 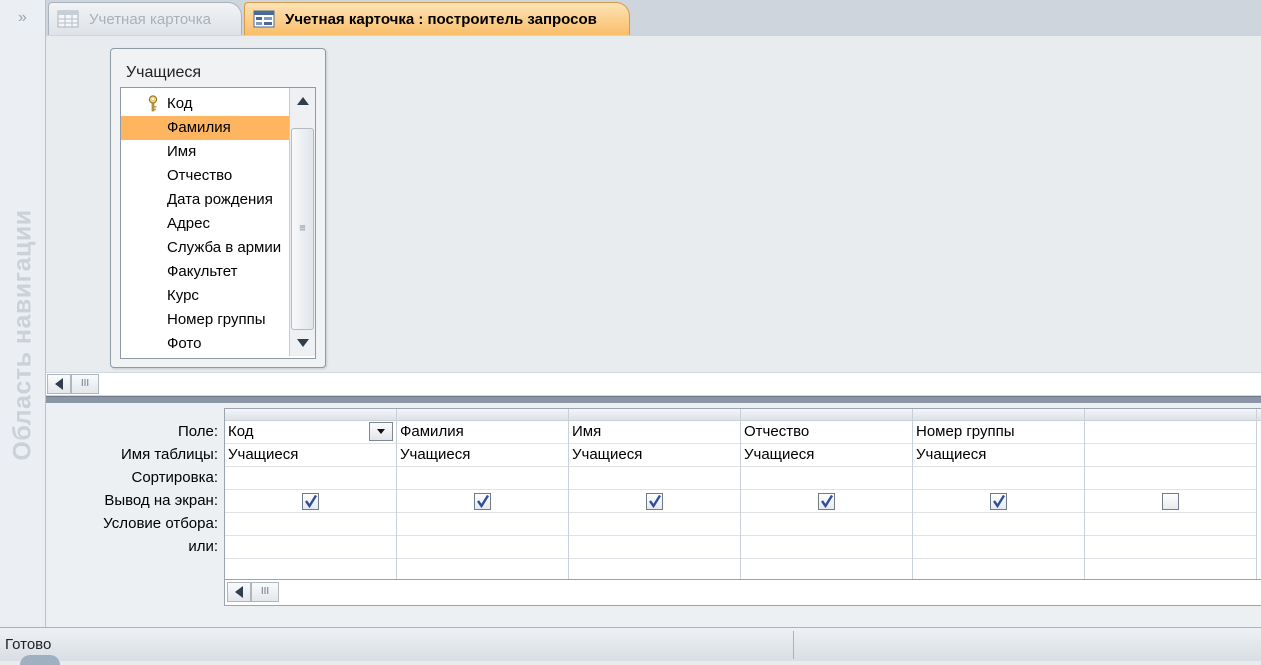 What do you see at coordinates (1170, 455) in the screenshot?
I see `table-cell` at bounding box center [1170, 455].